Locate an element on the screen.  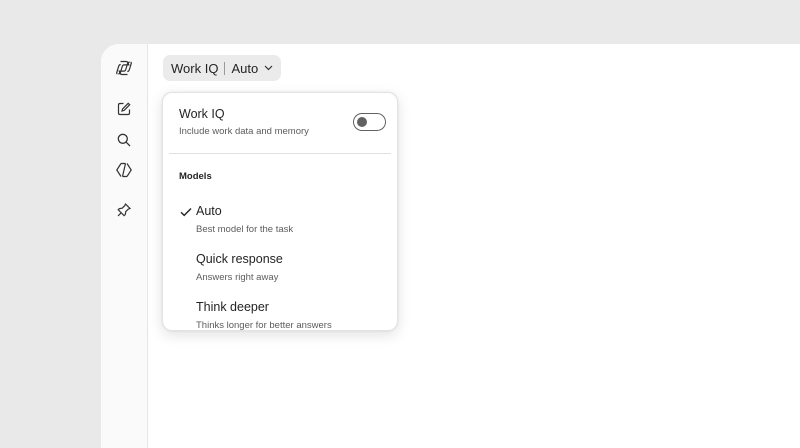
picker-separator is located at coordinates (225, 68).